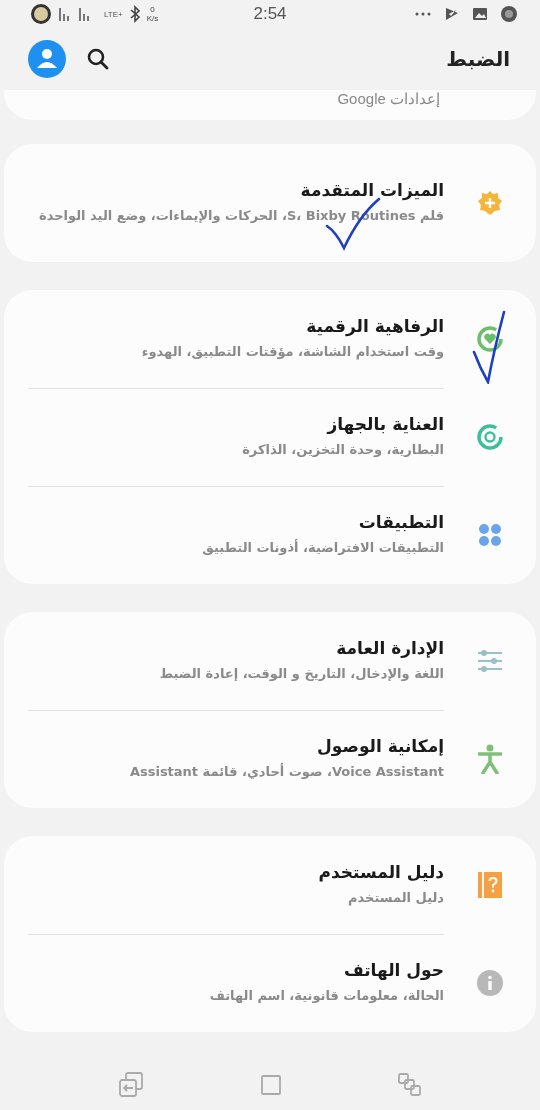 Image resolution: width=540 pixels, height=1110 pixels. I want to click on settings-item: إمكانية الوصول Voice Assistant، صوت أحادي، قائمة Assistant, so click(270, 758).